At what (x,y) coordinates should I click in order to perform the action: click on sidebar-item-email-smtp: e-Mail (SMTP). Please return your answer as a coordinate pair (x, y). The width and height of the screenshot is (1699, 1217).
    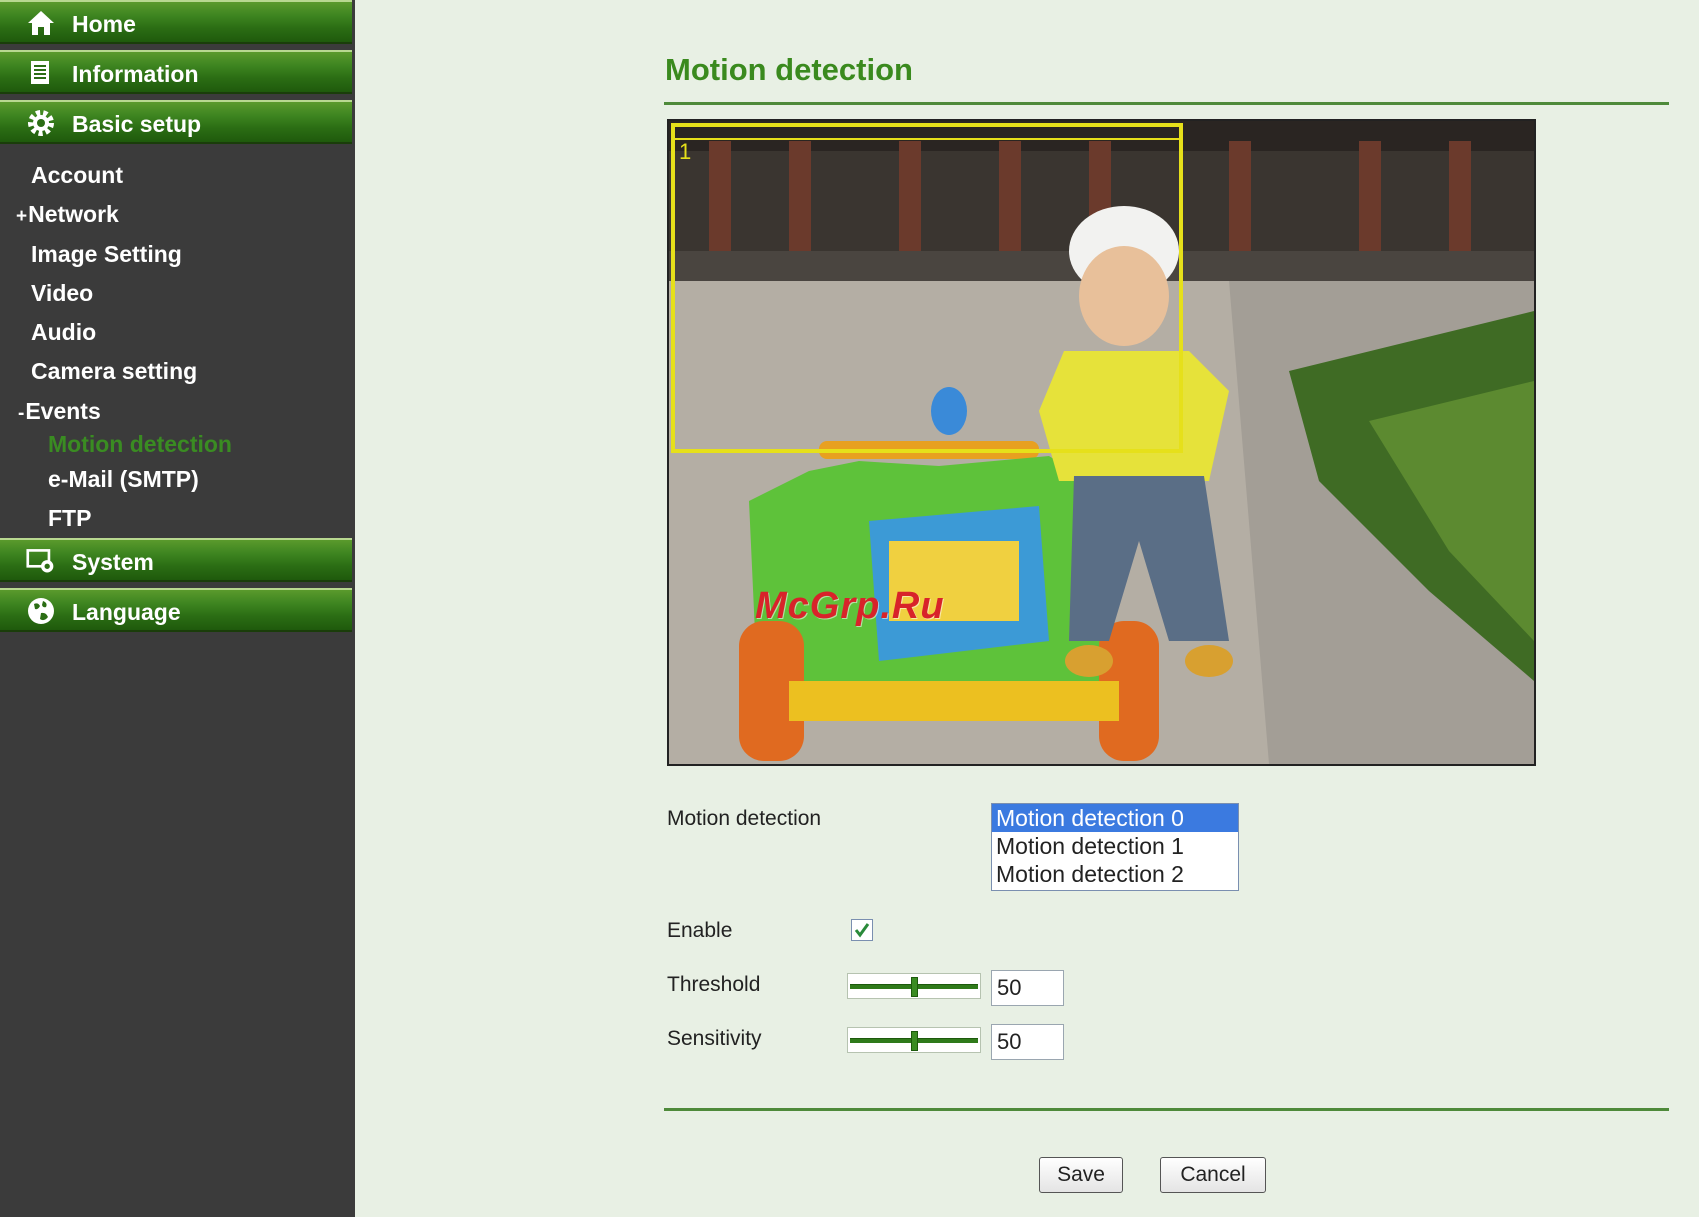
    Looking at the image, I should click on (123, 479).